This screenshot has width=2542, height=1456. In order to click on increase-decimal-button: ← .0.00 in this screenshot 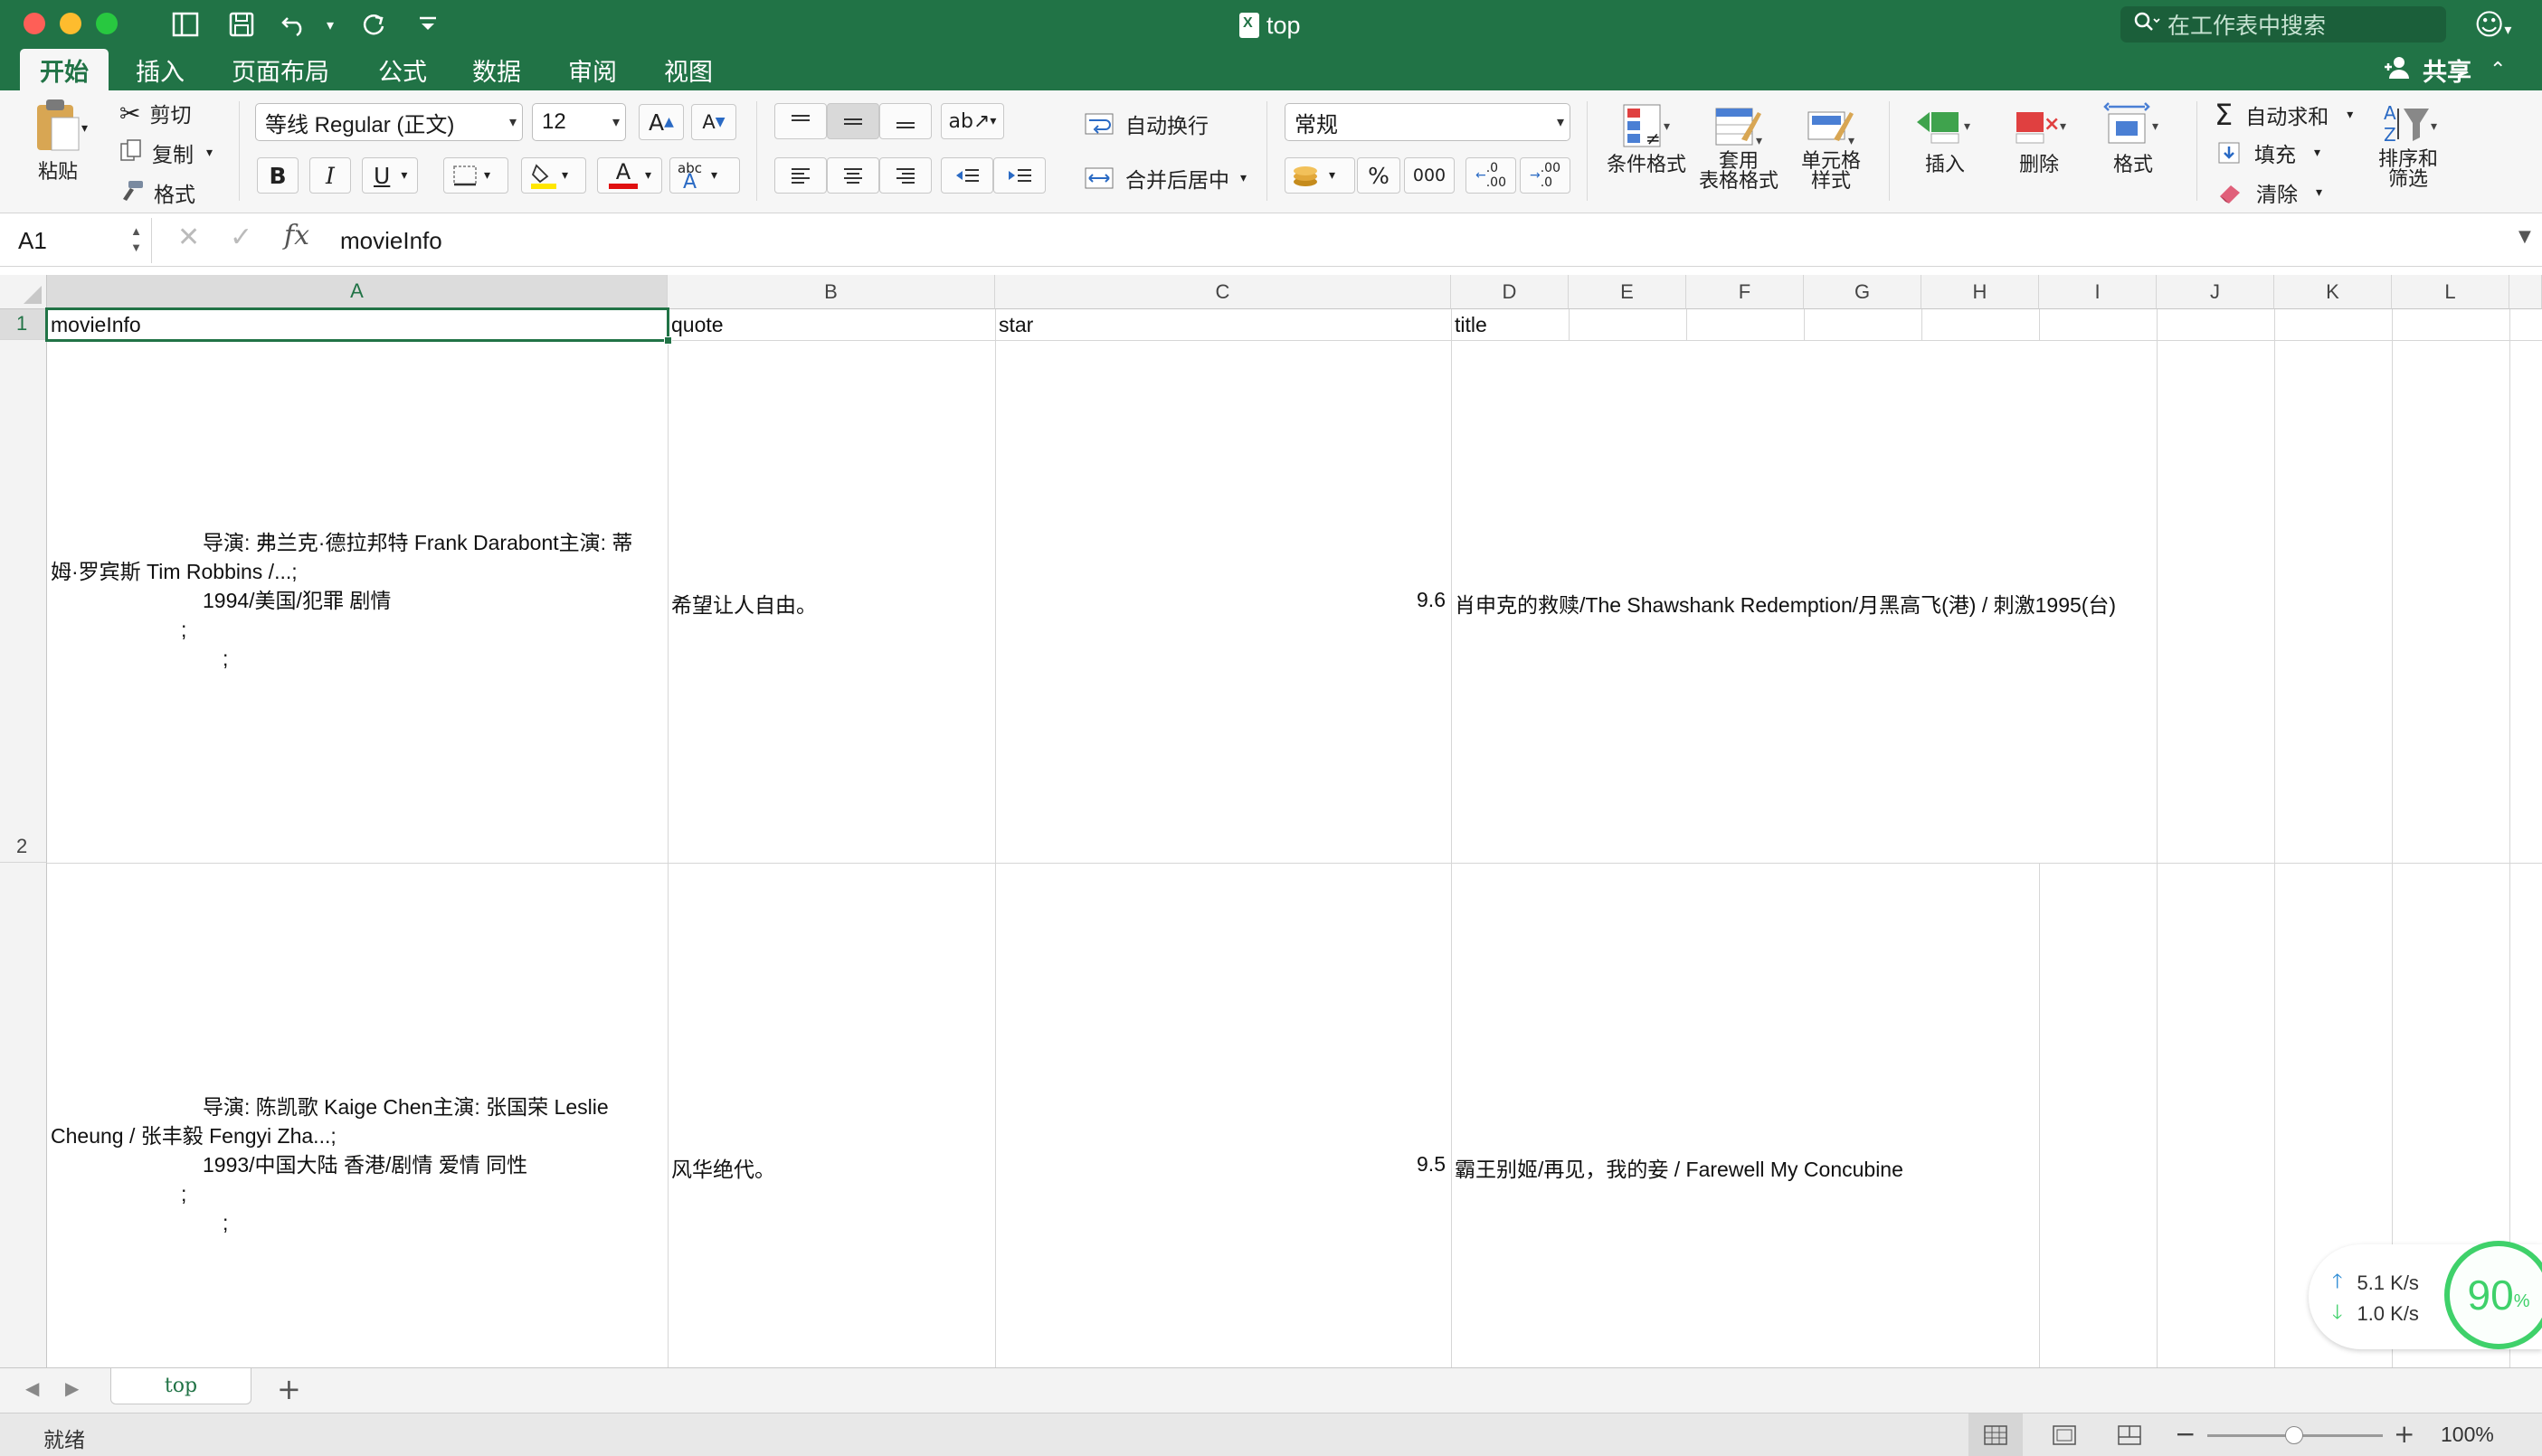, I will do `click(1491, 175)`.